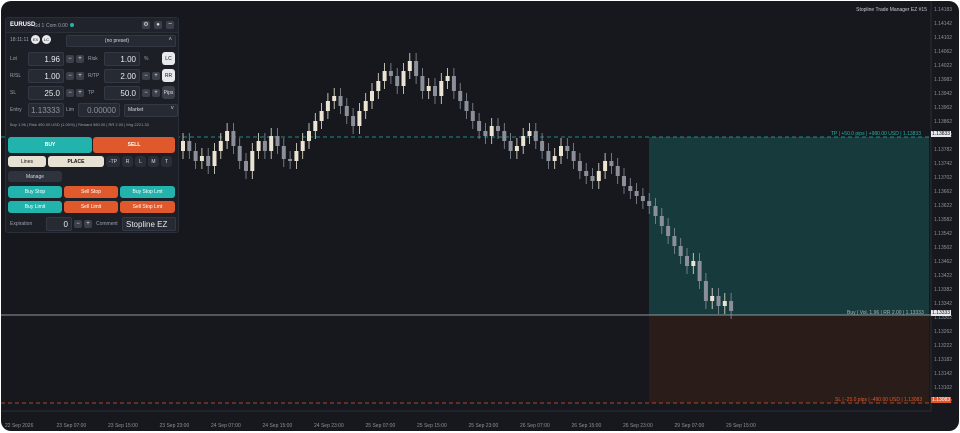 Image resolution: width=960 pixels, height=433 pixels. What do you see at coordinates (170, 25) in the screenshot?
I see `minimize-icon: −` at bounding box center [170, 25].